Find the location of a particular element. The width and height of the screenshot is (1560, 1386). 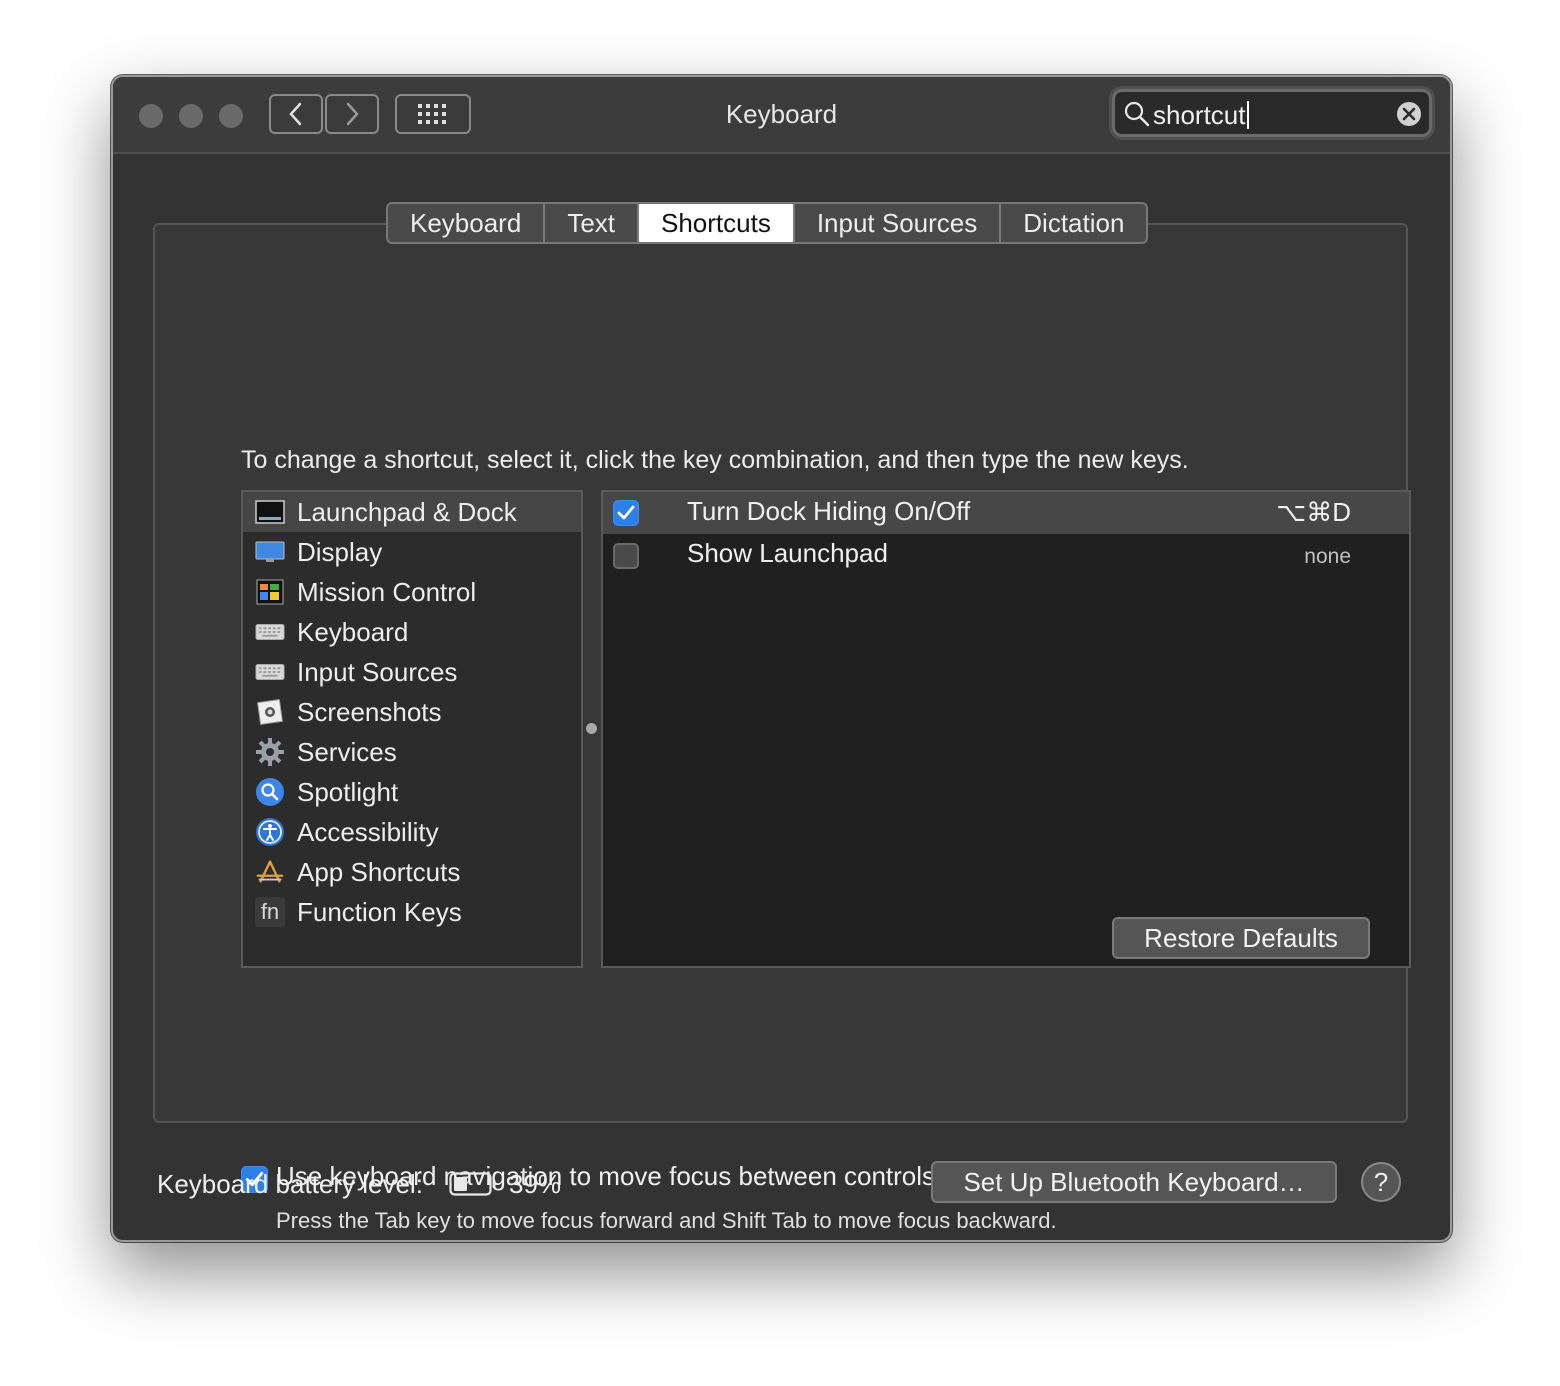

shortcut-row: Turn Dock Hiding On/Off ⌥⌘D is located at coordinates (1006, 513).